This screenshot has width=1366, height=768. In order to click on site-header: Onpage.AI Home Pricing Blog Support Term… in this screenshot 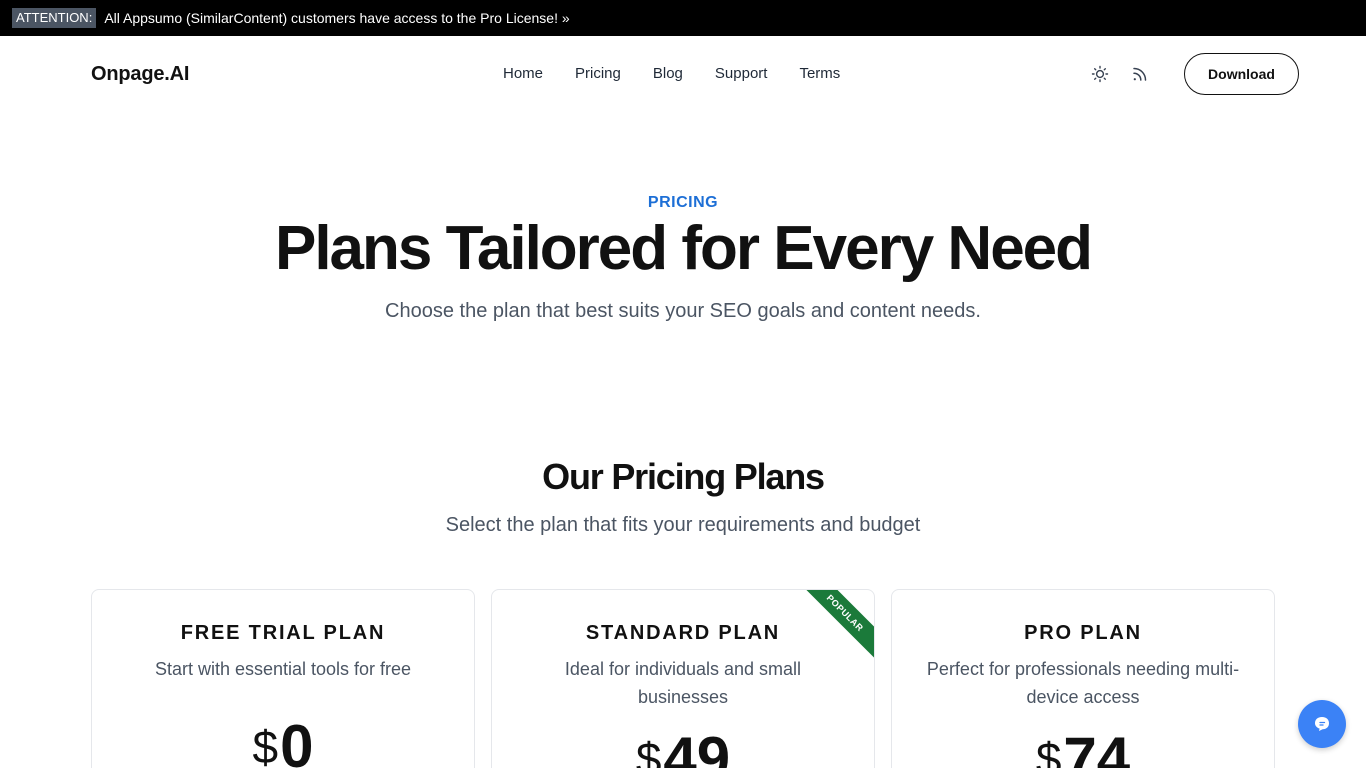, I will do `click(683, 74)`.